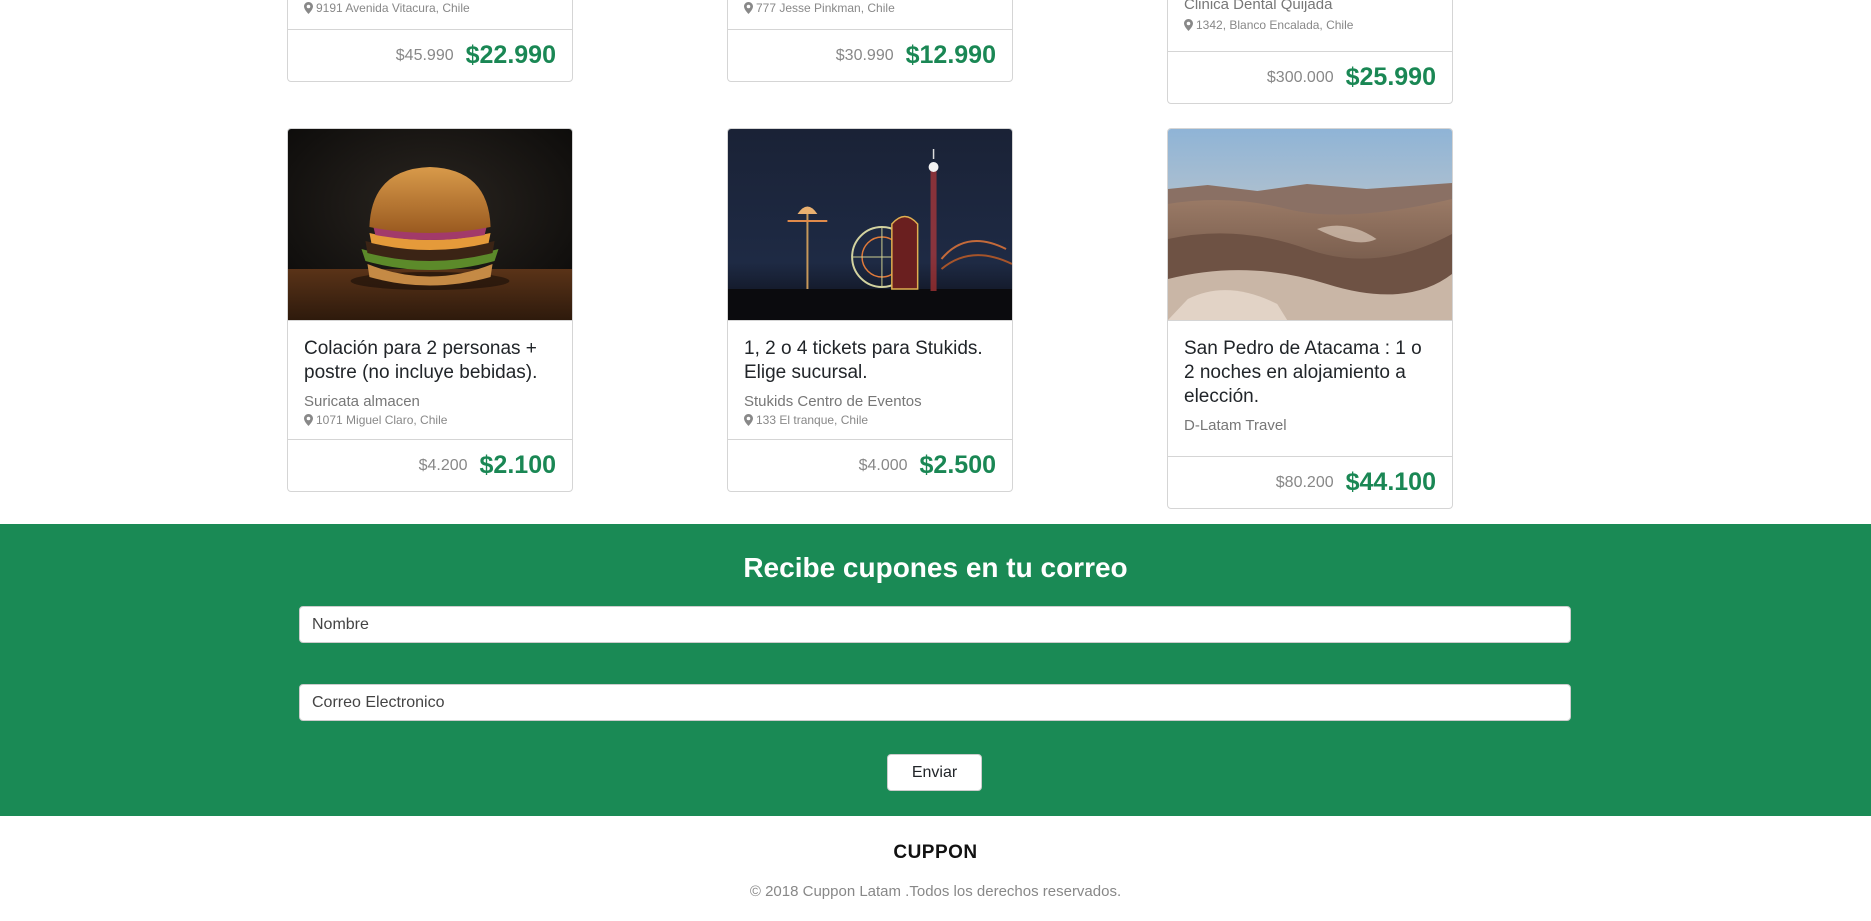 Image resolution: width=1871 pixels, height=921 pixels. I want to click on card-merchant: Stukids Centro de Eventos, so click(833, 401).